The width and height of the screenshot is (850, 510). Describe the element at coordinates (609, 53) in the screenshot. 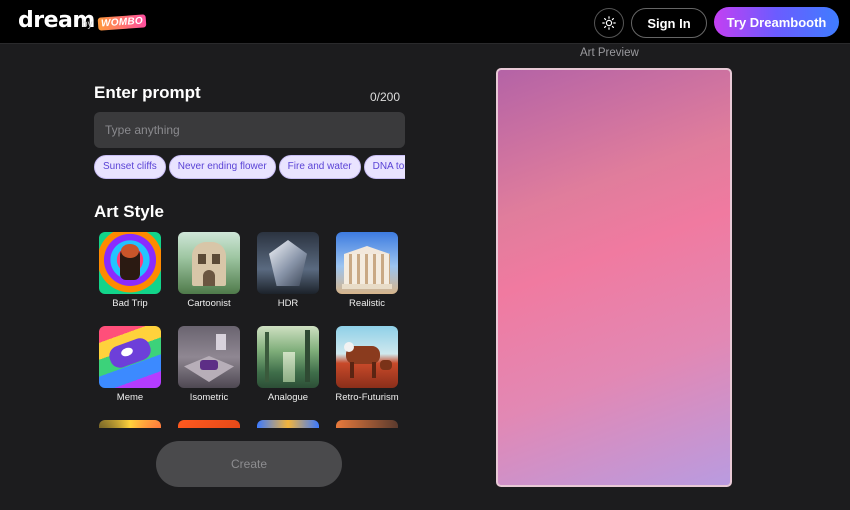

I see `art-preview-label: Art Preview` at that location.